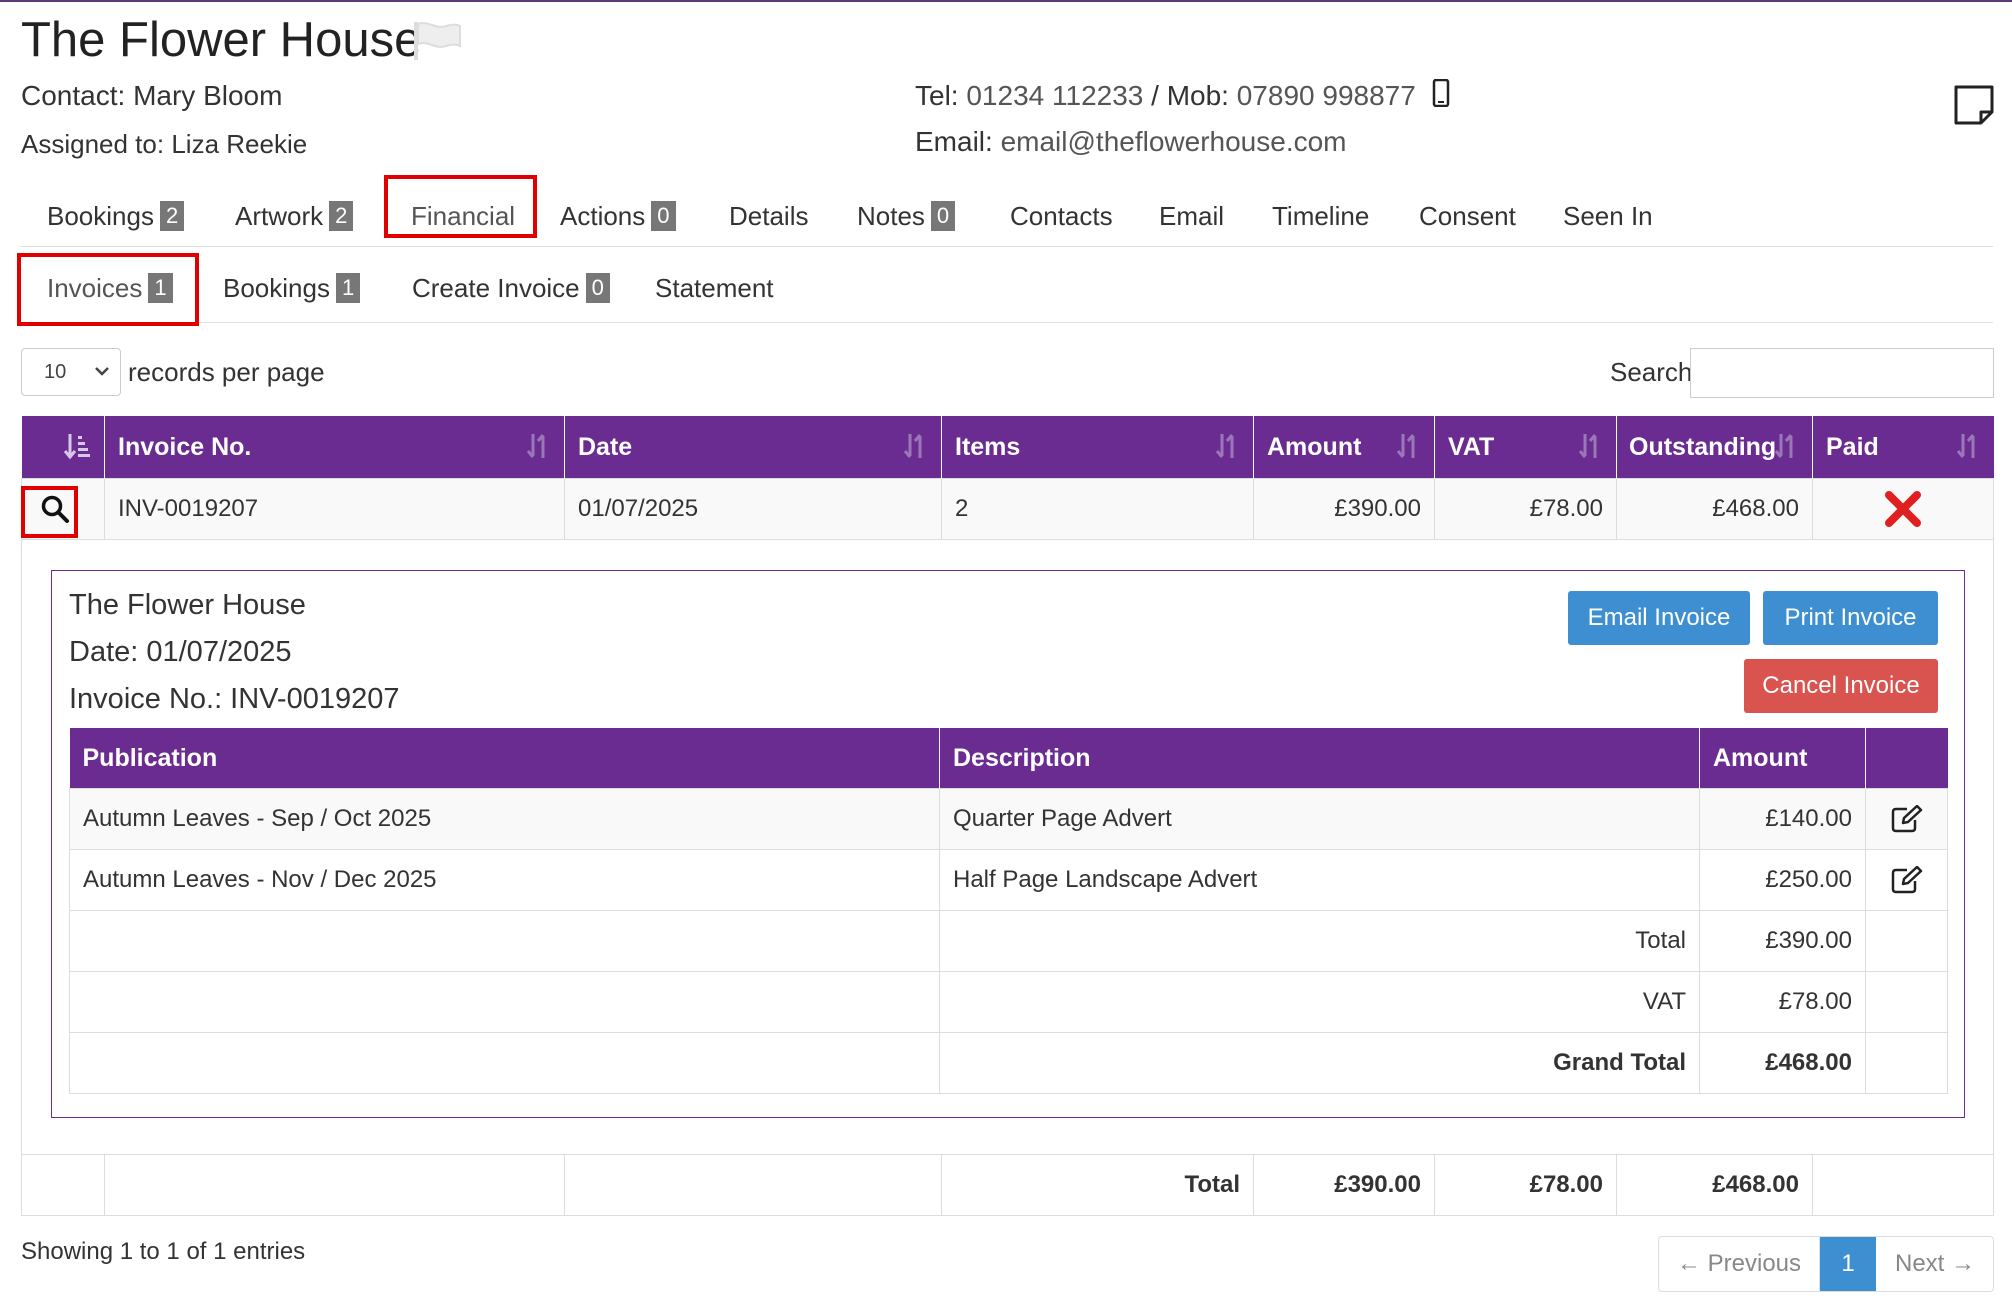 The height and width of the screenshot is (1312, 2012). What do you see at coordinates (753, 447) in the screenshot?
I see `column-header-date: Date` at bounding box center [753, 447].